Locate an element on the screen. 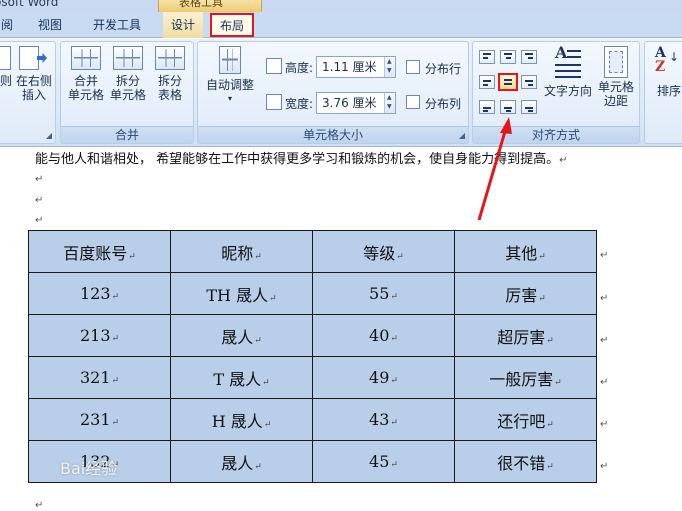 The width and height of the screenshot is (682, 511). annotation-arrow-shaft is located at coordinates (492, 174).